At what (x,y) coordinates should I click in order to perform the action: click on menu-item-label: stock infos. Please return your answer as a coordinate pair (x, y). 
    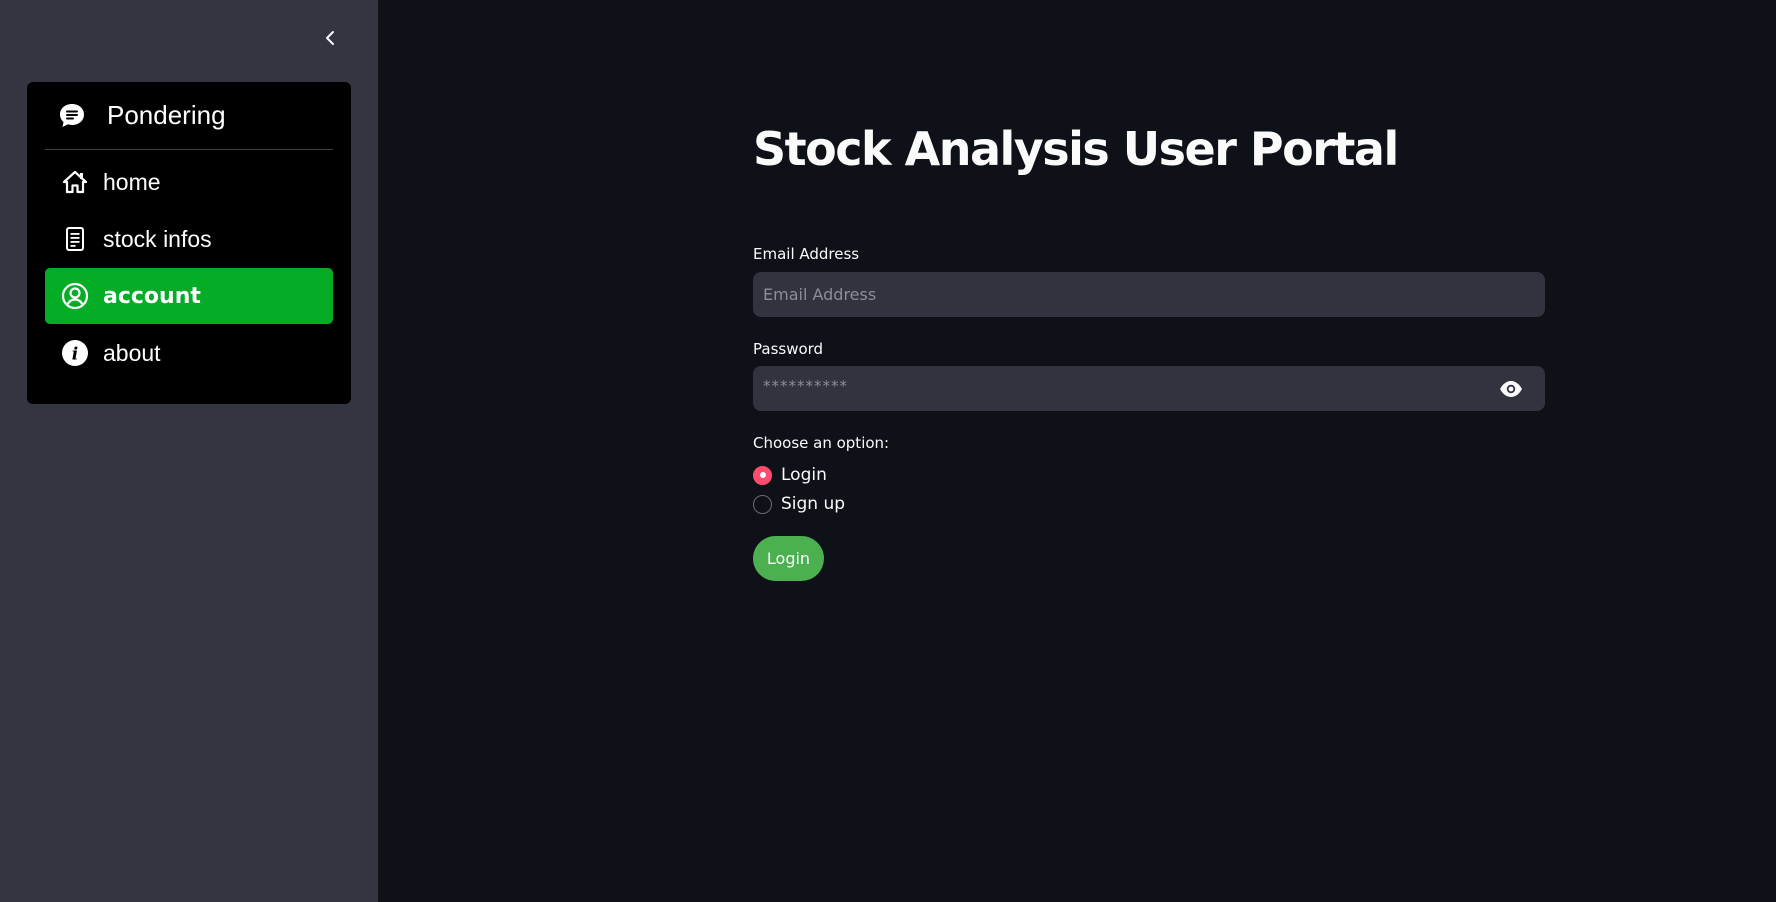
    Looking at the image, I should click on (157, 238).